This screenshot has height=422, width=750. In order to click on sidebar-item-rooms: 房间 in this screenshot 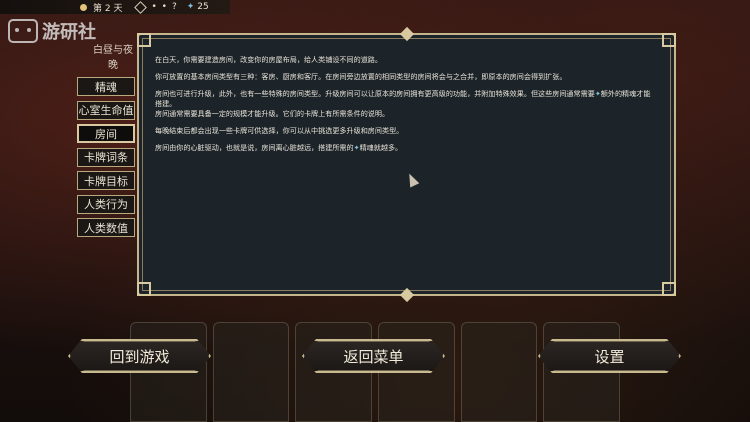, I will do `click(106, 133)`.